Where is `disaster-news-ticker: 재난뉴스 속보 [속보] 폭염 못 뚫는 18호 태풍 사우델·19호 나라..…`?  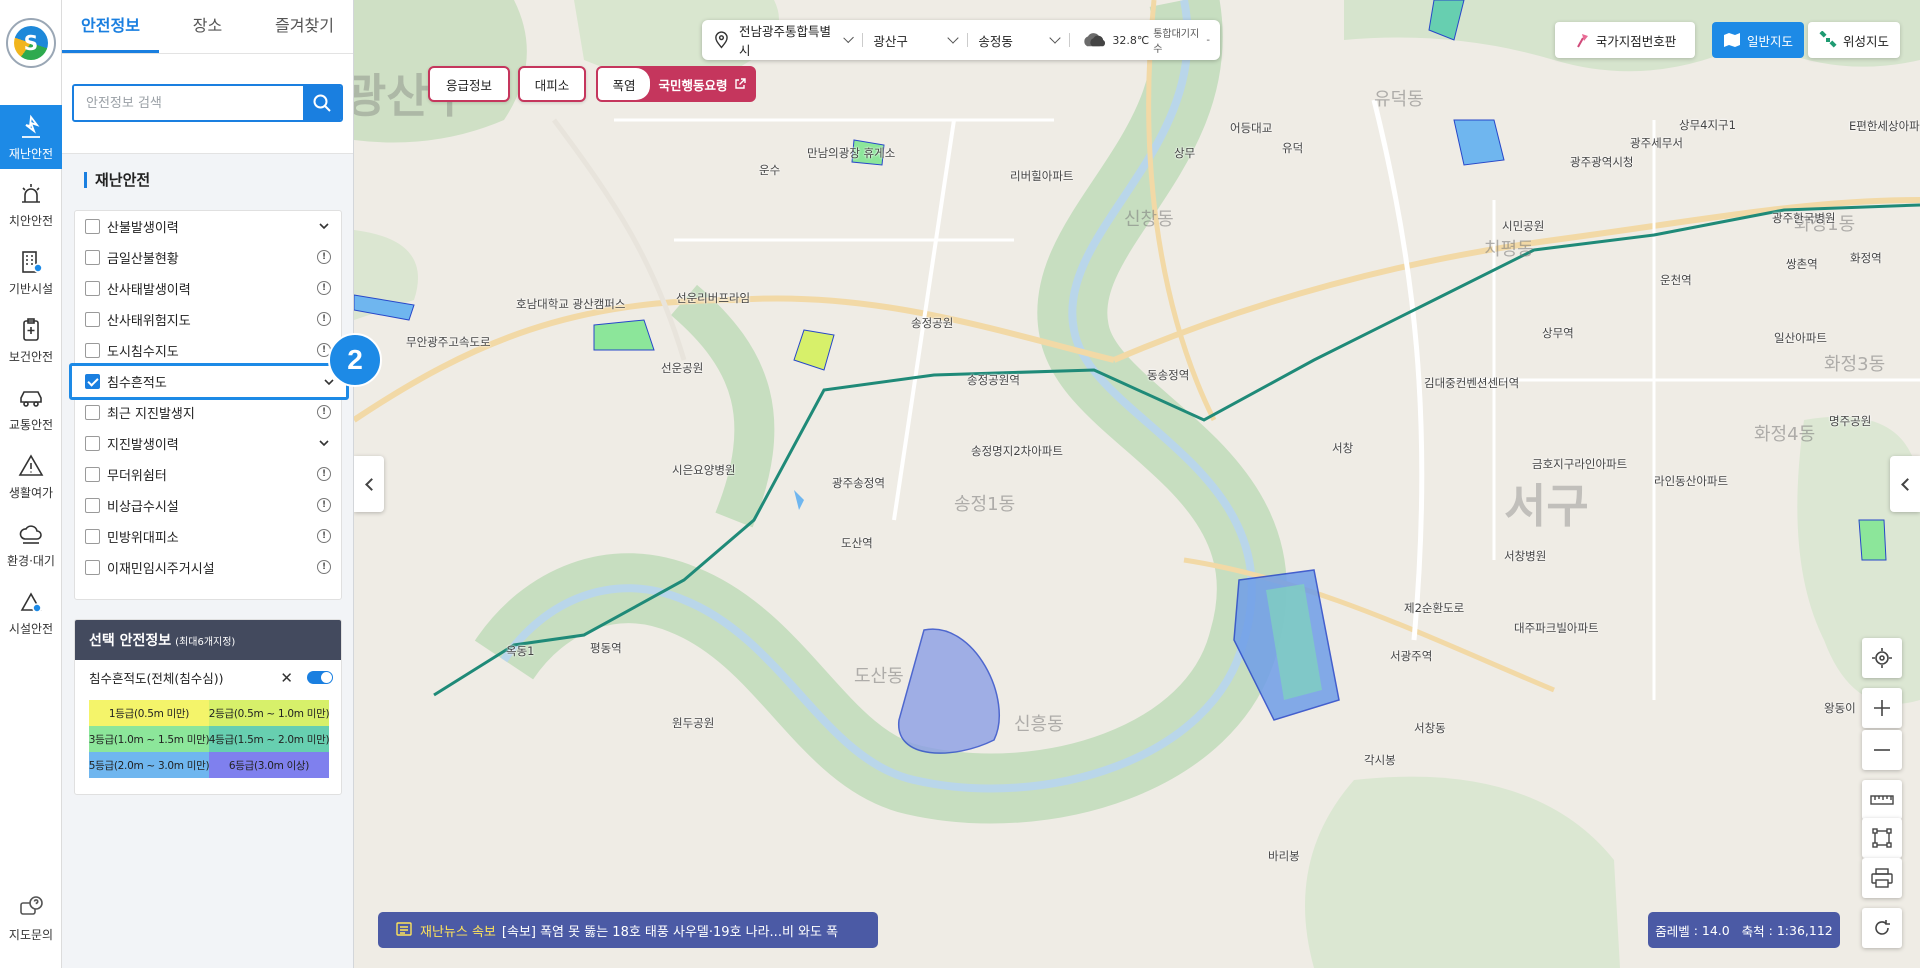
disaster-news-ticker: 재난뉴스 속보 [속보] 폭염 못 뚫는 18호 태풍 사우델·19호 나라..… is located at coordinates (628, 930).